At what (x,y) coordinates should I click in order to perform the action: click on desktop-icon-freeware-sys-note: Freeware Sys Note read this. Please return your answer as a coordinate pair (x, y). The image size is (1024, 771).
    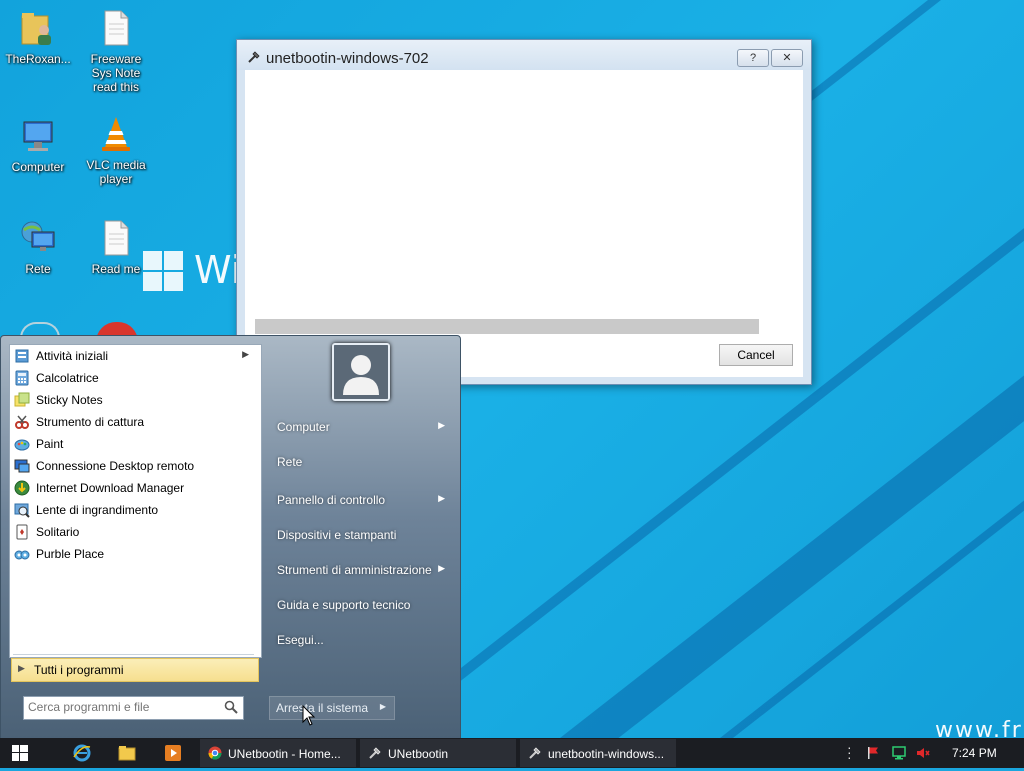
    Looking at the image, I should click on (116, 51).